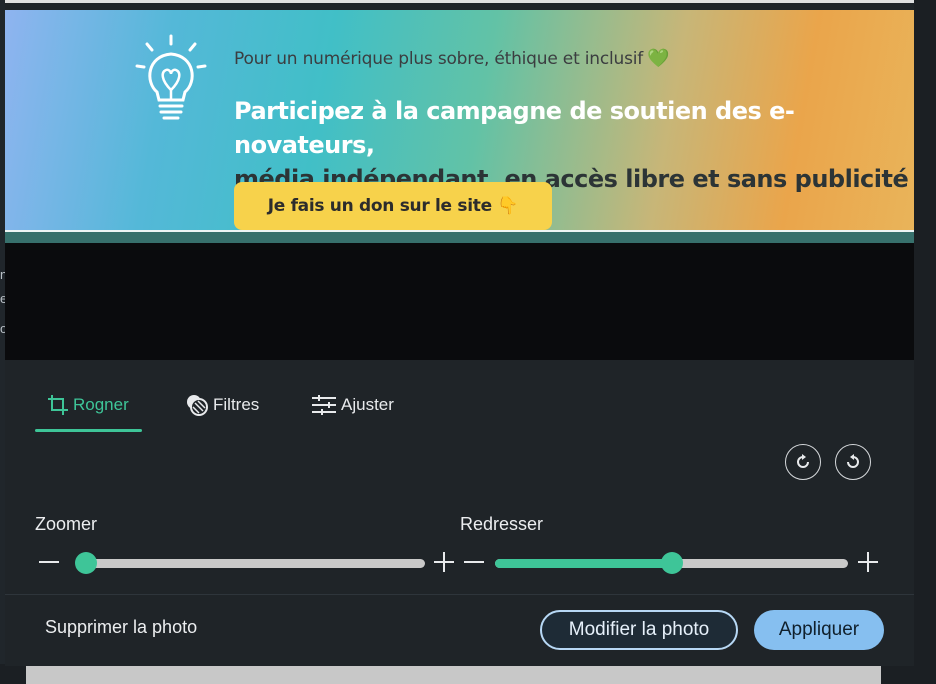 This screenshot has width=936, height=684. Describe the element at coordinates (88, 430) in the screenshot. I see `active-tab-indicator` at that location.